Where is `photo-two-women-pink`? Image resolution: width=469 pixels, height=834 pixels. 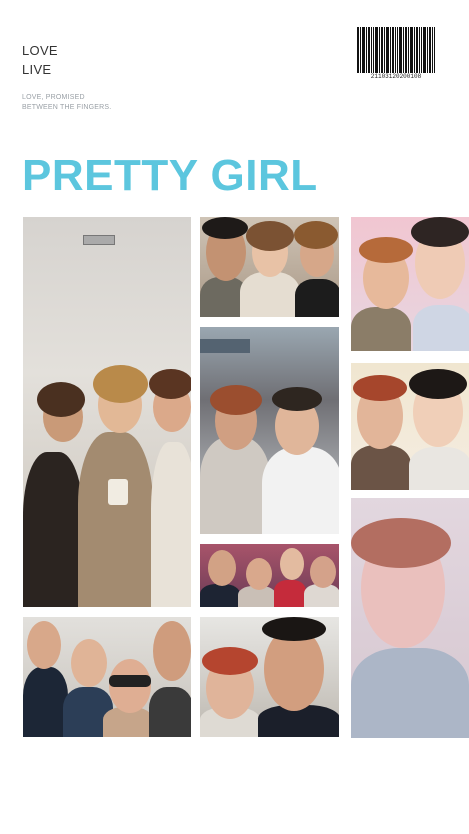 photo-two-women-pink is located at coordinates (410, 284).